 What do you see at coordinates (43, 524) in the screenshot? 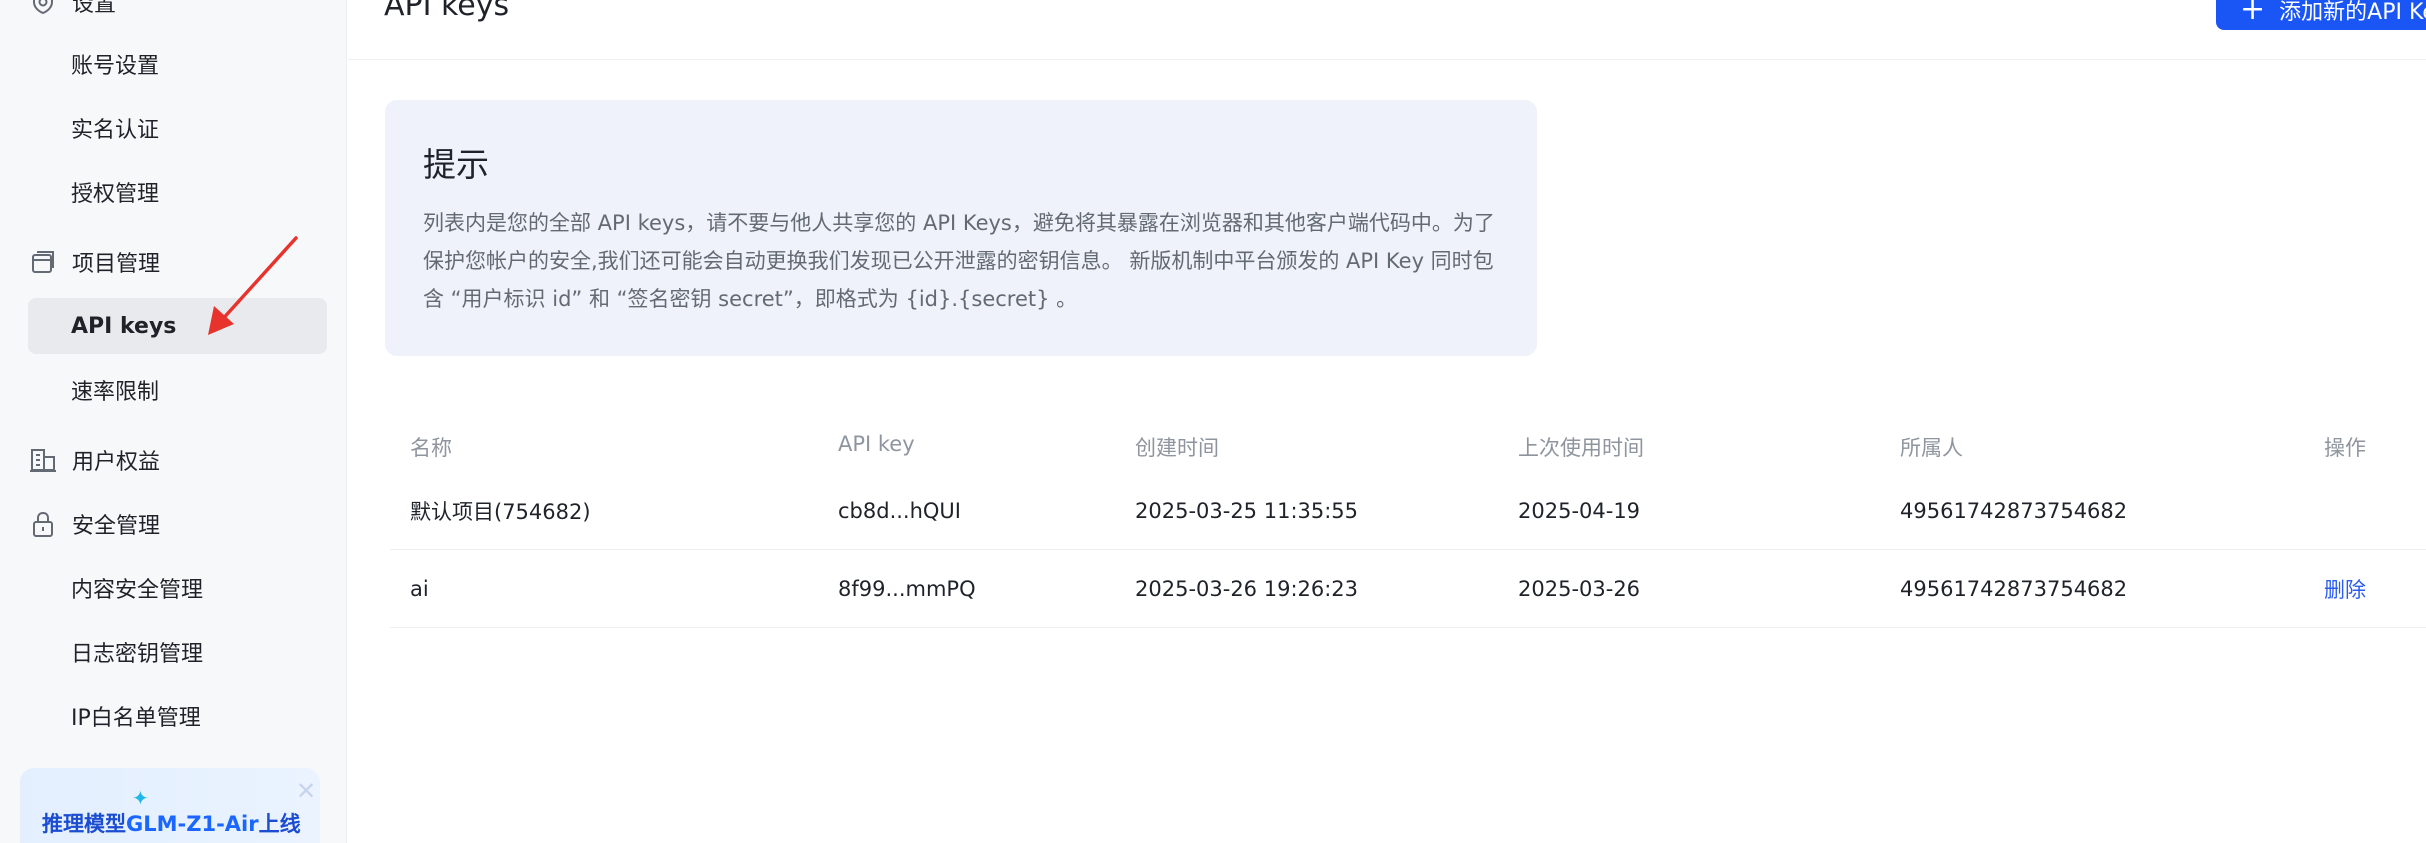
I see `lock-icon` at bounding box center [43, 524].